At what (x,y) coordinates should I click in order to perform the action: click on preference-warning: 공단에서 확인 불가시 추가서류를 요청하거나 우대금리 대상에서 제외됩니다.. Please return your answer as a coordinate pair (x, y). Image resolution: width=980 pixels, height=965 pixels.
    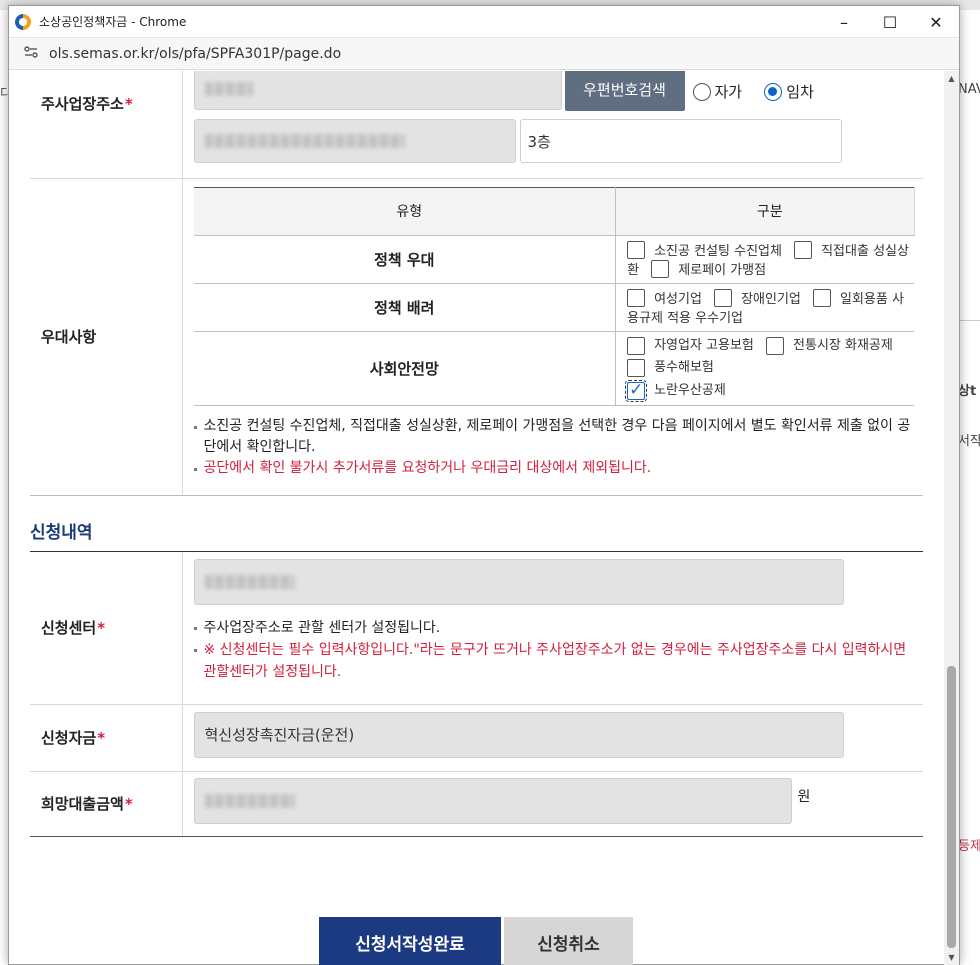
    Looking at the image, I should click on (554, 468).